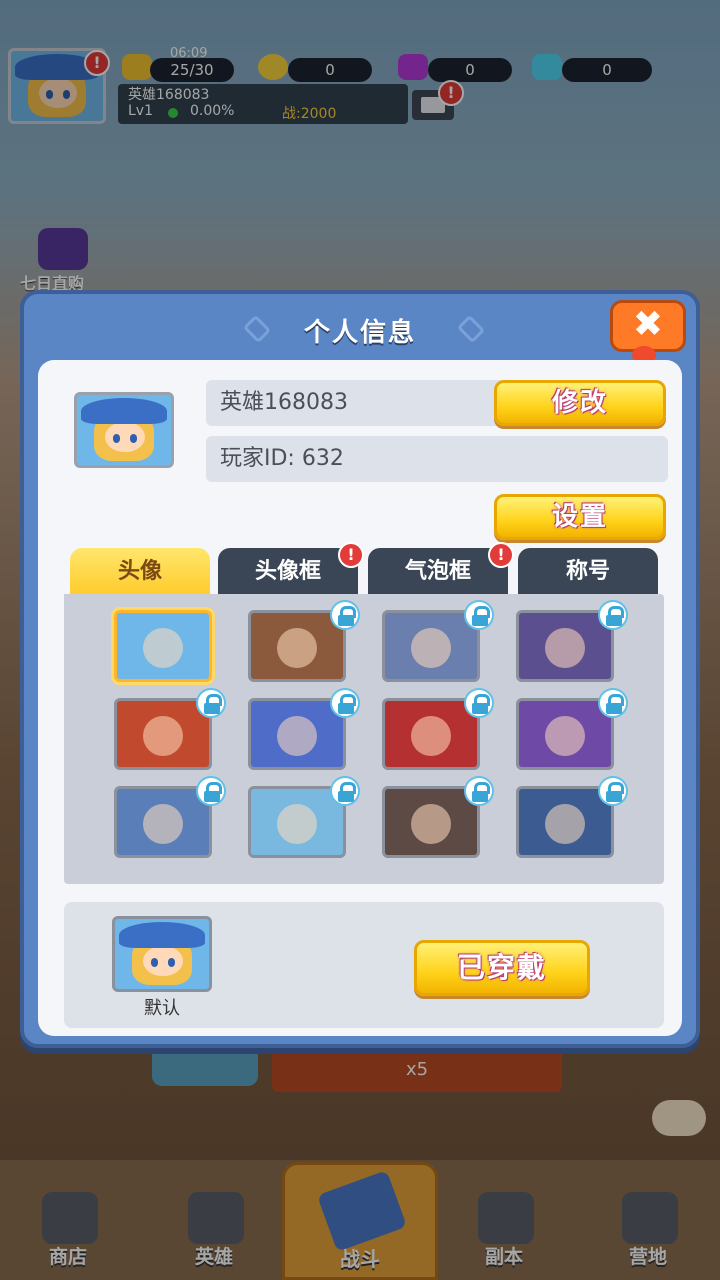 Image resolution: width=720 pixels, height=1280 pixels. I want to click on close-button: ✖, so click(648, 326).